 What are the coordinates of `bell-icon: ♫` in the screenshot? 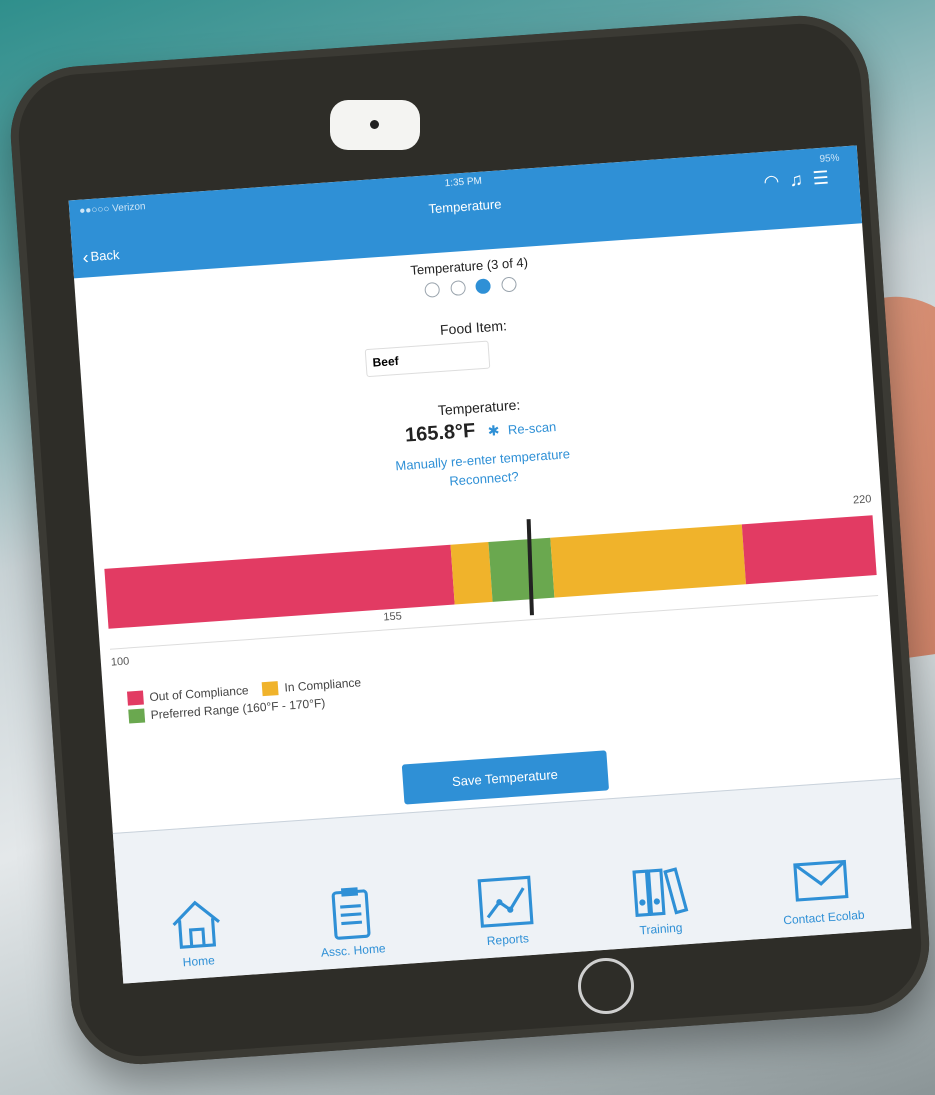 It's located at (801, 180).